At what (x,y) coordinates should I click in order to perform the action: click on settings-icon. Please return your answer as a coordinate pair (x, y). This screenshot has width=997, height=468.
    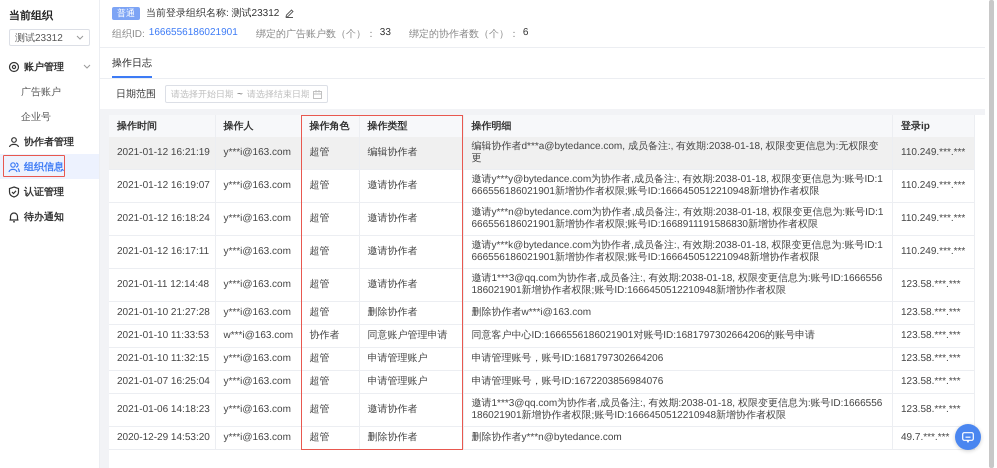
    Looking at the image, I should click on (14, 66).